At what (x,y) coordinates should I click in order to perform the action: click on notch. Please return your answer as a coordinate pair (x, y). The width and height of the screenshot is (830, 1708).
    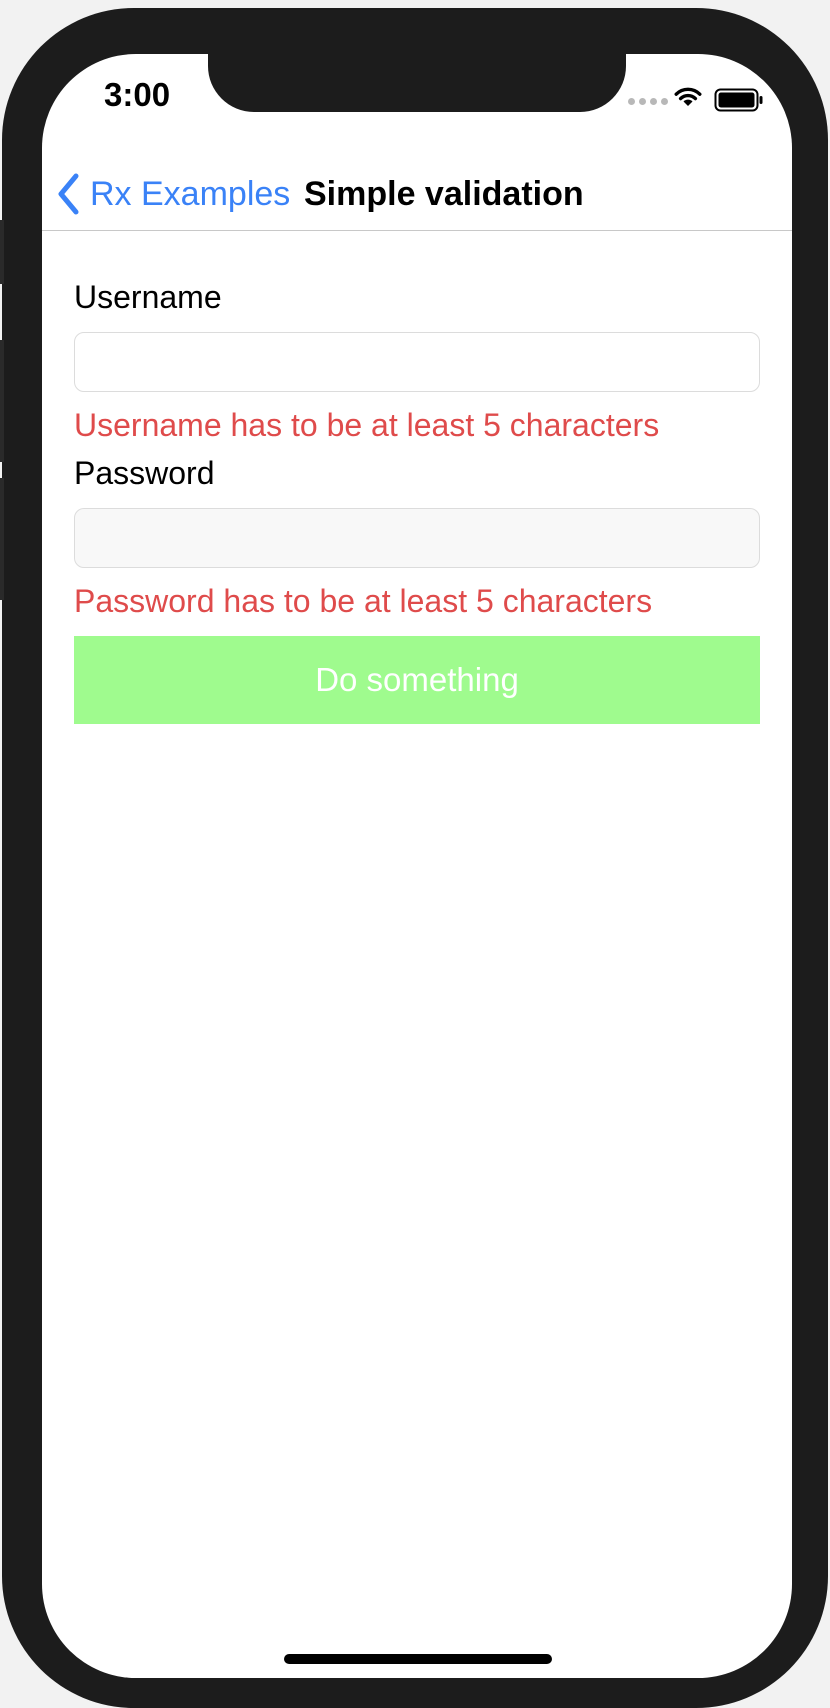
    Looking at the image, I should click on (417, 83).